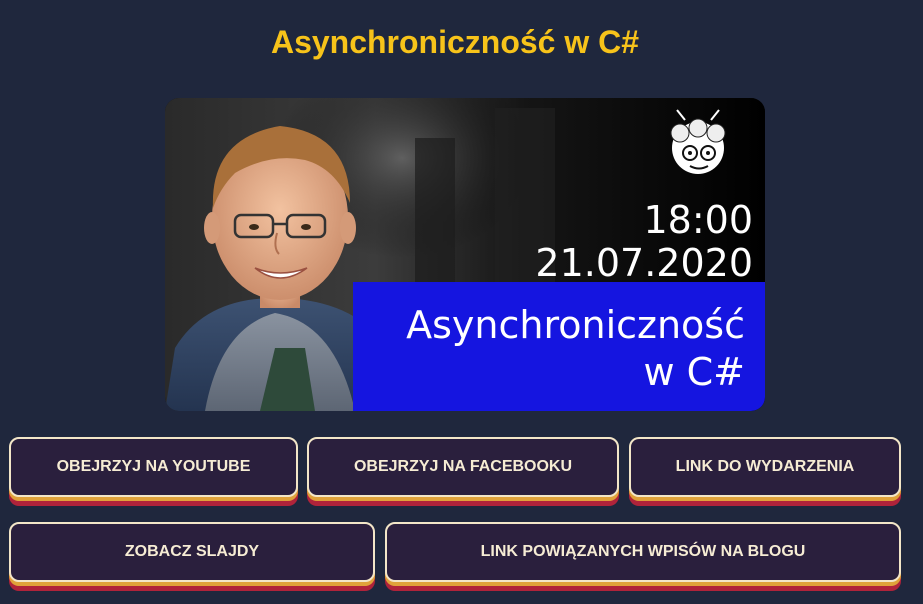 This screenshot has width=923, height=604. Describe the element at coordinates (153, 467) in the screenshot. I see `watch-youtube-button: OBEJRZYJ NA YOUTUBE` at that location.